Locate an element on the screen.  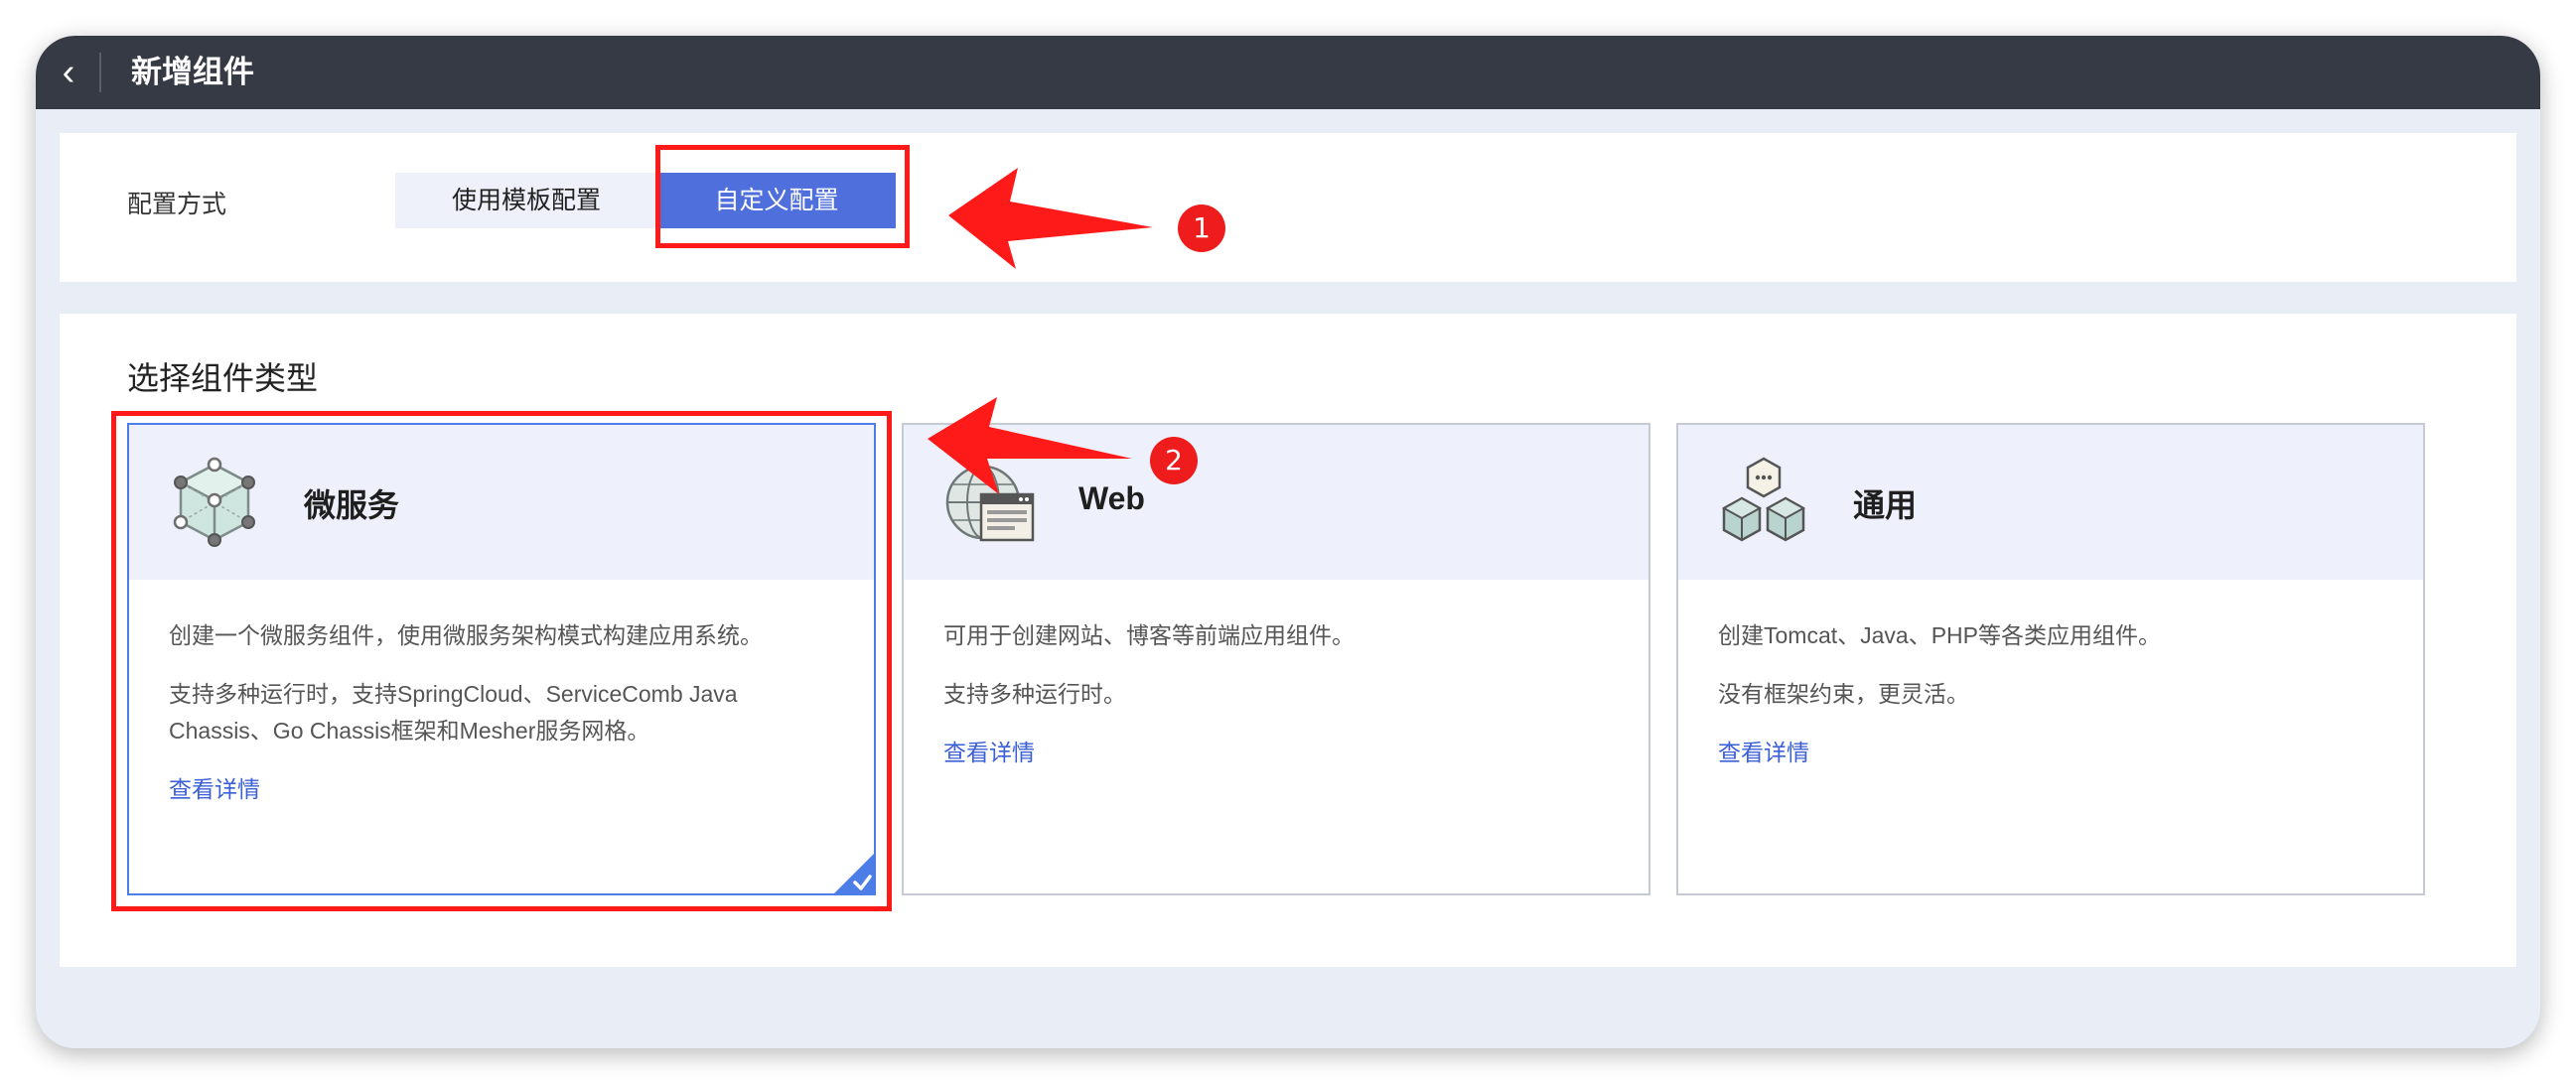
chevron-left-icon: ‹ is located at coordinates (69, 72).